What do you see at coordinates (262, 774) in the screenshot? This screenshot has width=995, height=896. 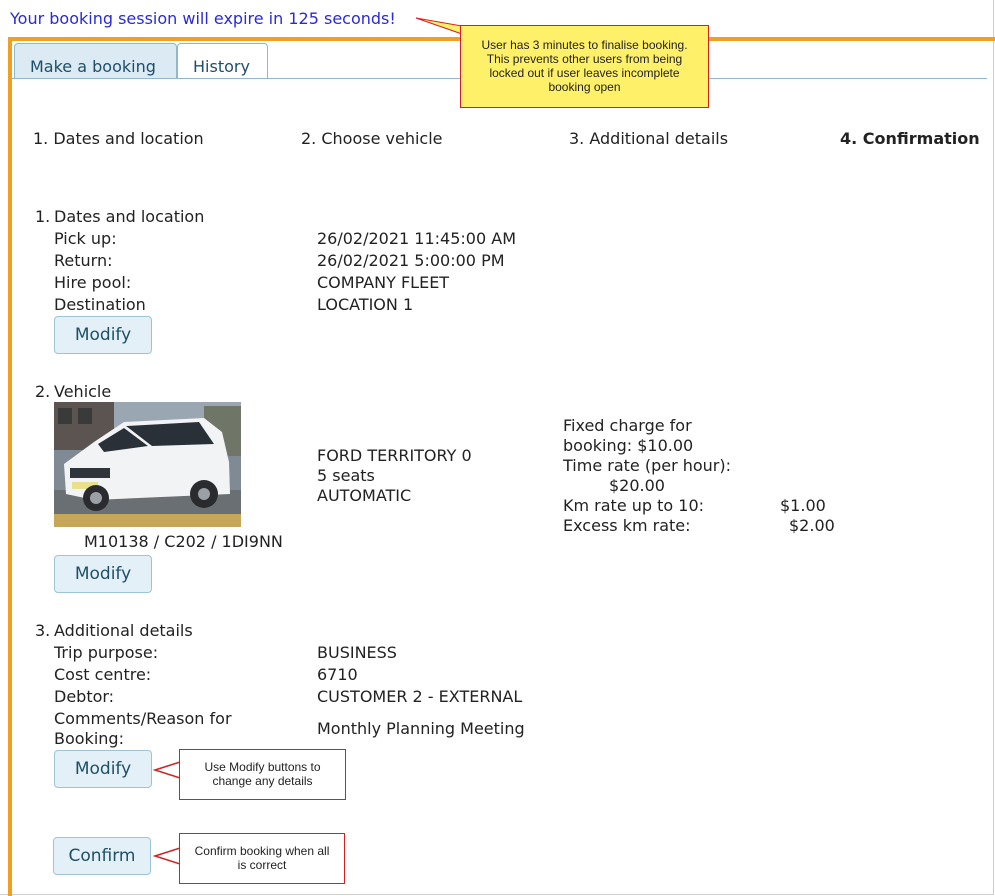 I see `modify-callout: Use Modify buttons to change any details` at bounding box center [262, 774].